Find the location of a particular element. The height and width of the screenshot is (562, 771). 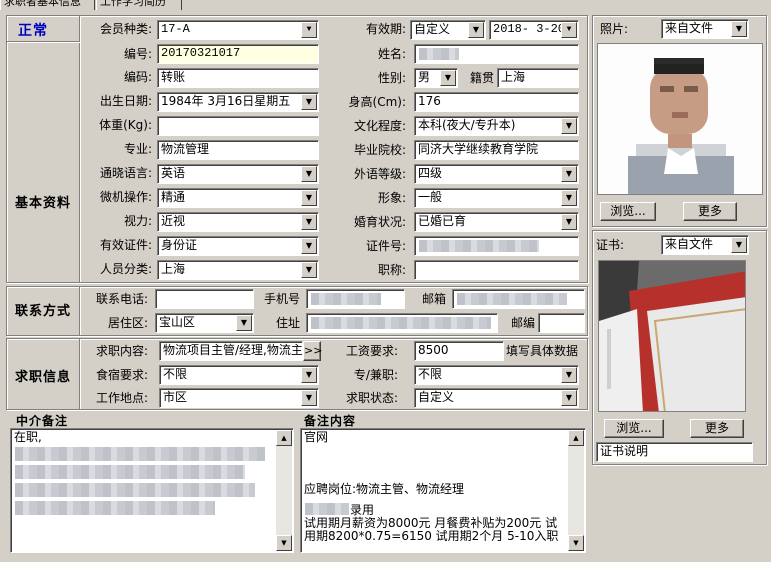

marital-label: 婚育状况: is located at coordinates (379, 222).